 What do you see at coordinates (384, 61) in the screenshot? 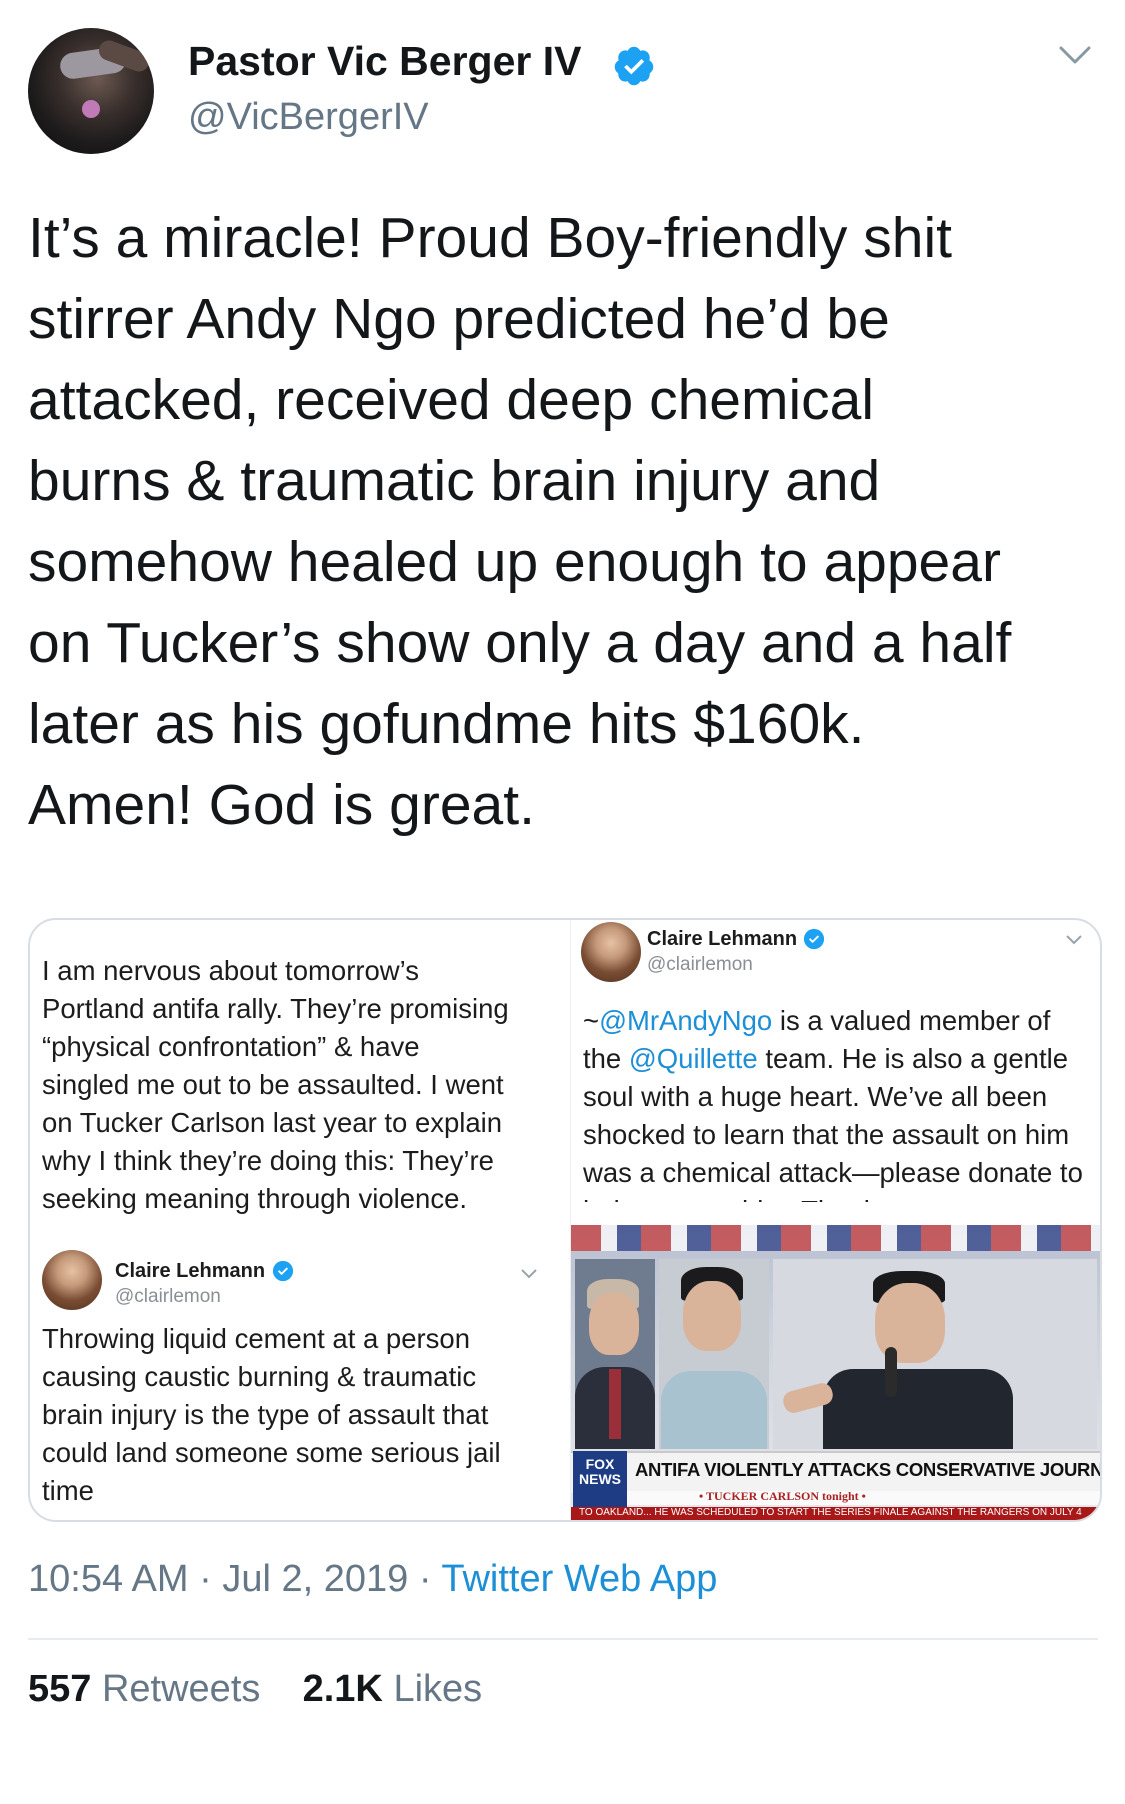
I see `author-display-name: Pastor Vic Berger IV` at bounding box center [384, 61].